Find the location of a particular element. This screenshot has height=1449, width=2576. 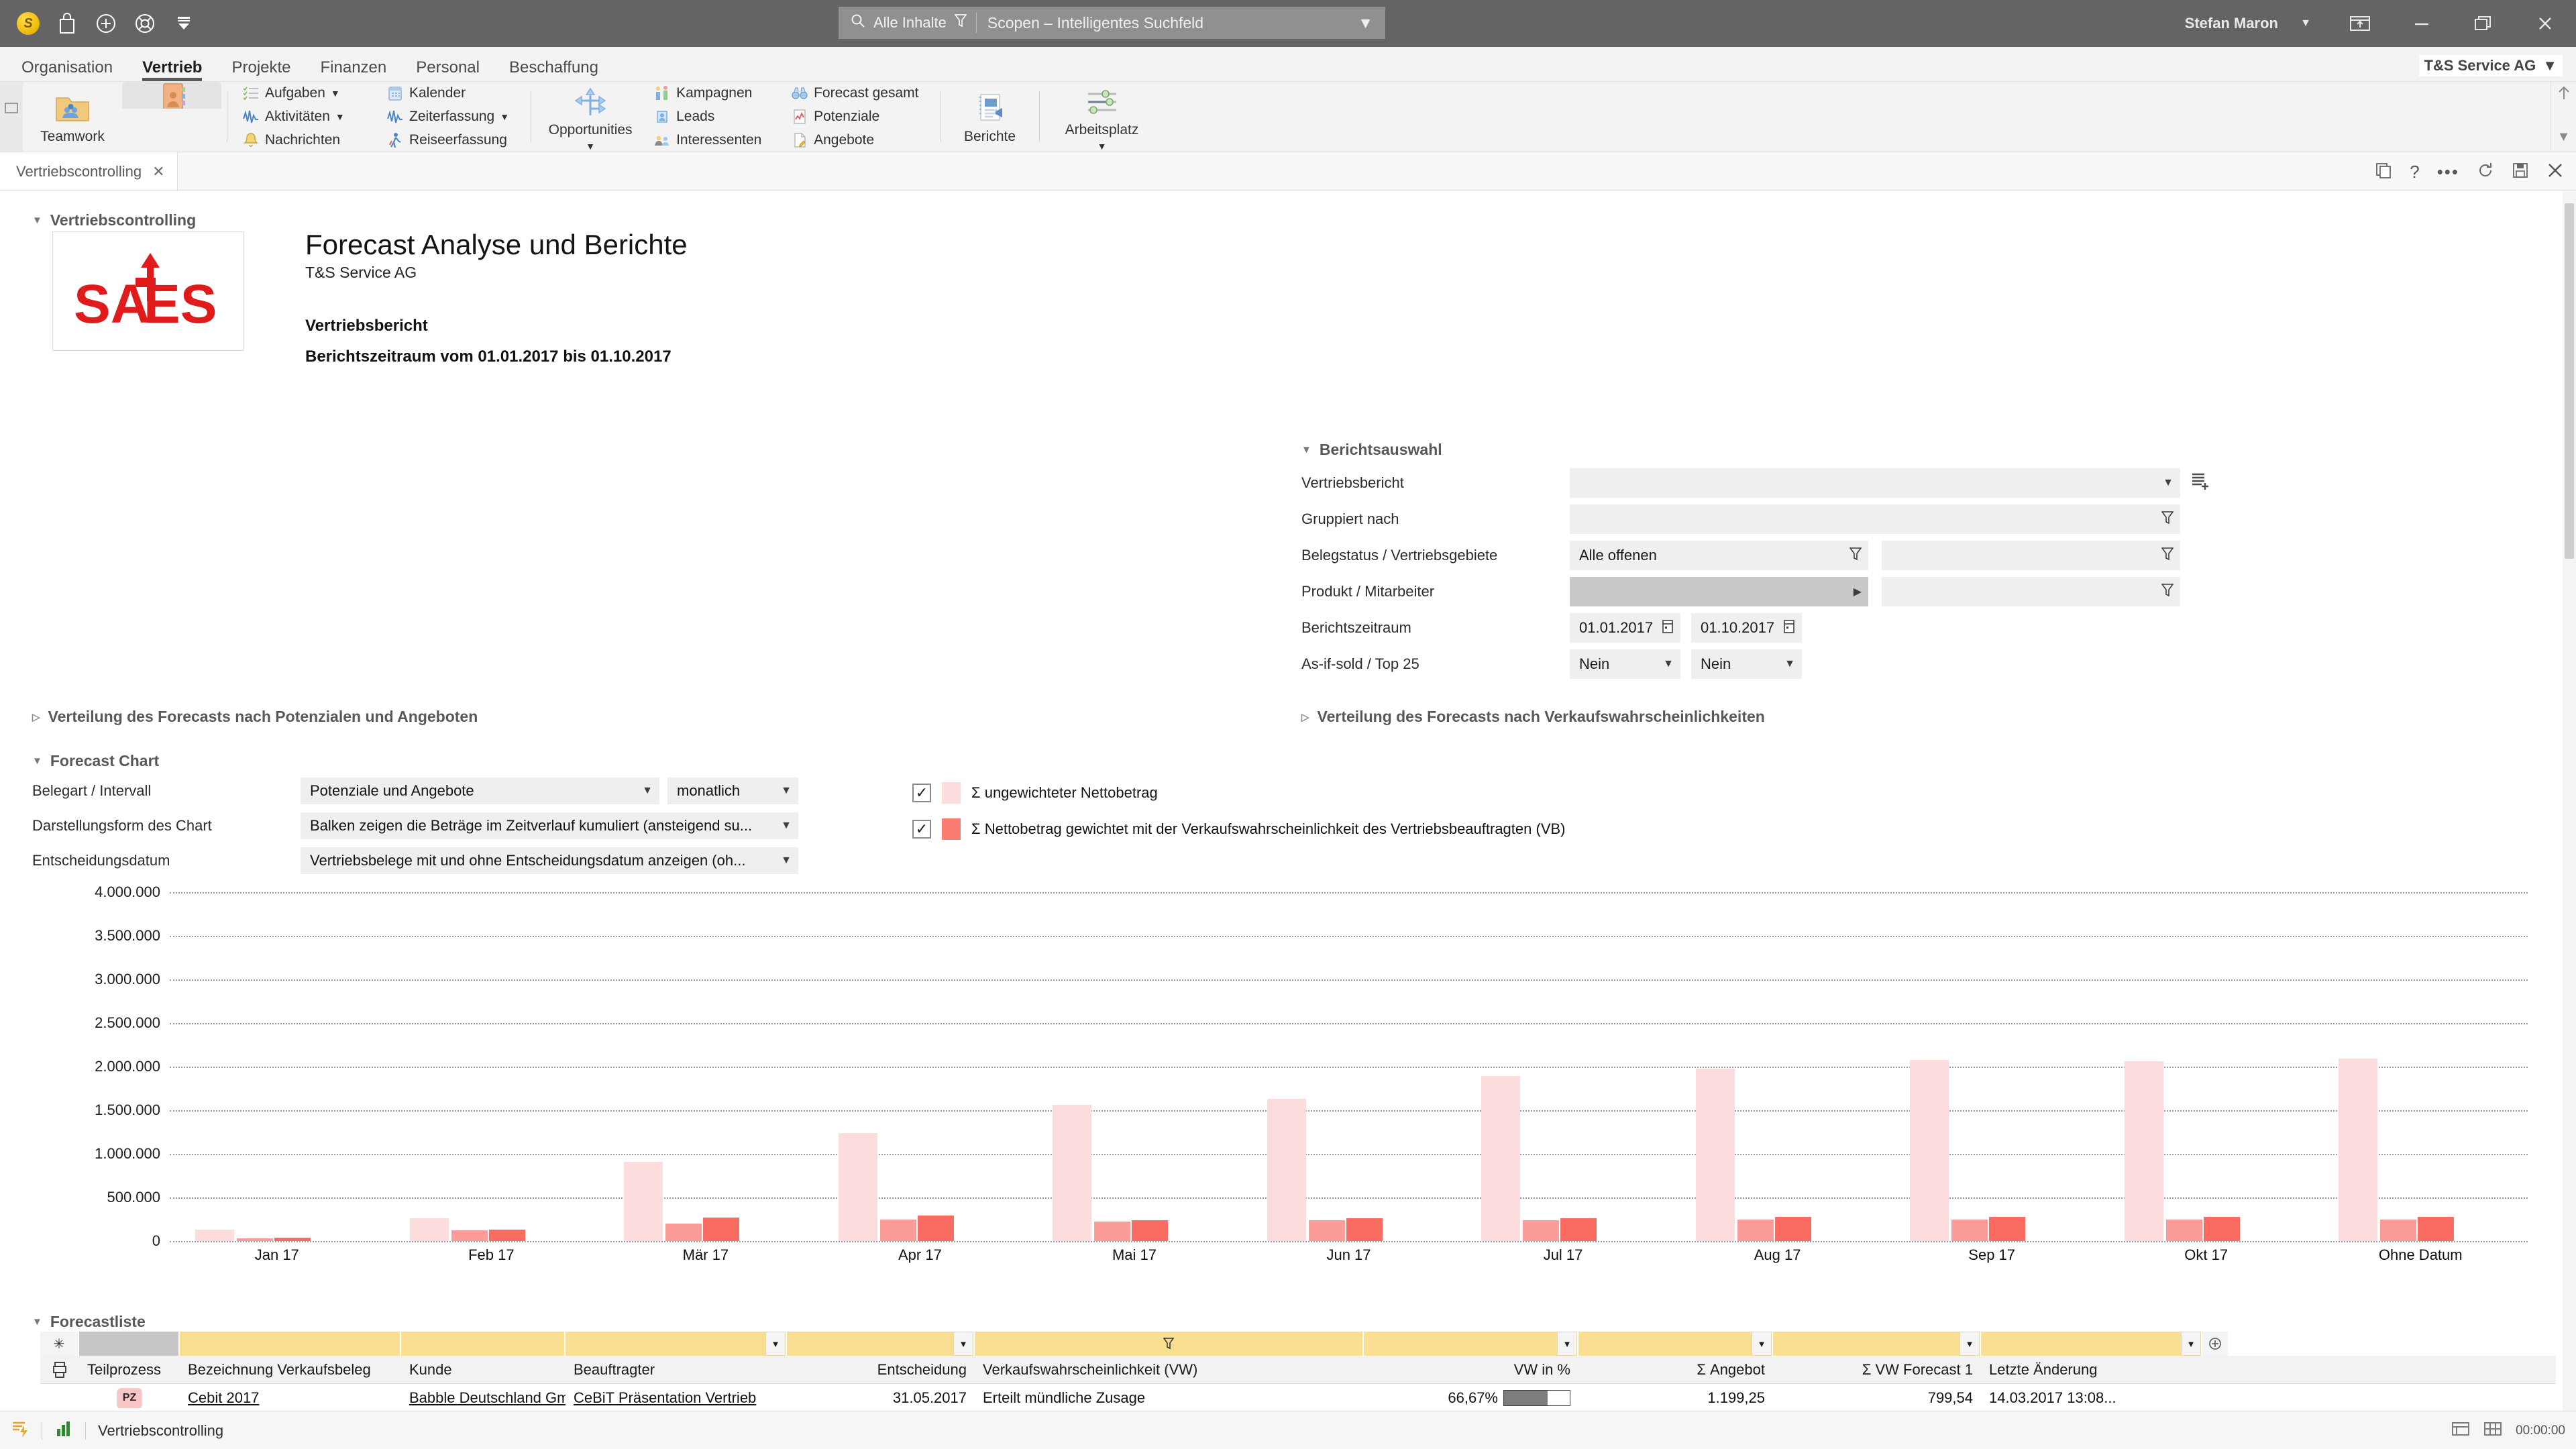

ribbon-tab-finanzen: Finanzen is located at coordinates (354, 70).